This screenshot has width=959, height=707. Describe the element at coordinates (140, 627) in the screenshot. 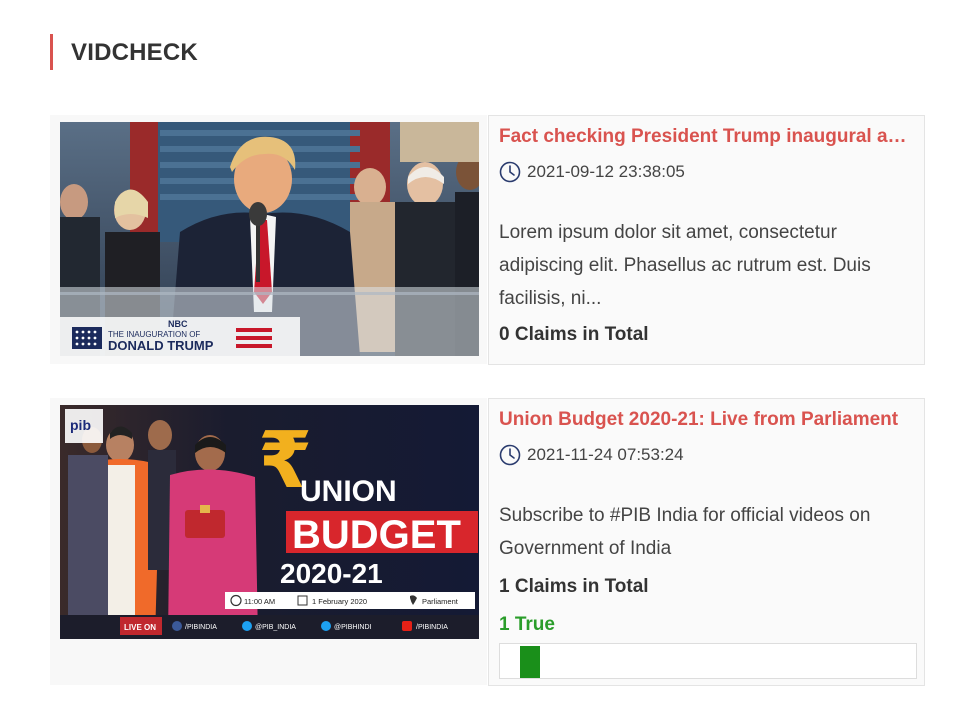

I see `svg-text: LIVE ON` at that location.